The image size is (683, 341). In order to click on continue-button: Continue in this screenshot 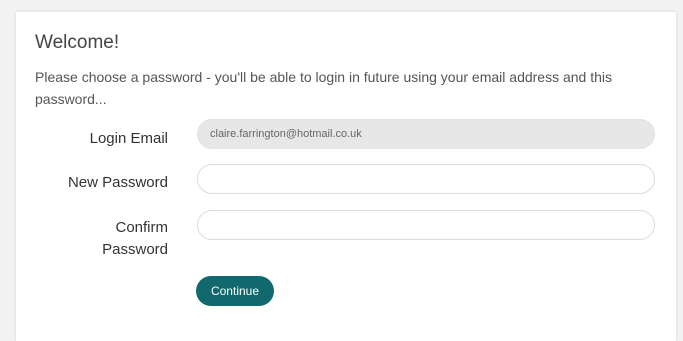, I will do `click(235, 291)`.